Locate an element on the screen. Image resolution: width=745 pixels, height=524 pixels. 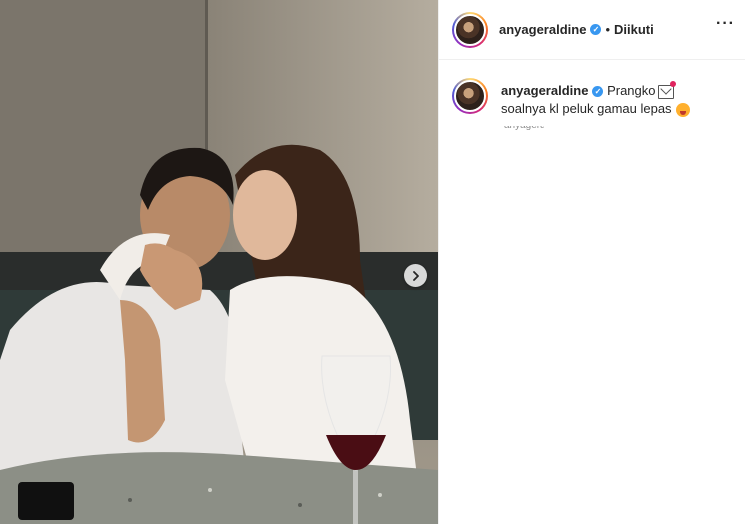
more-options-icon: ··· is located at coordinates (725, 24).